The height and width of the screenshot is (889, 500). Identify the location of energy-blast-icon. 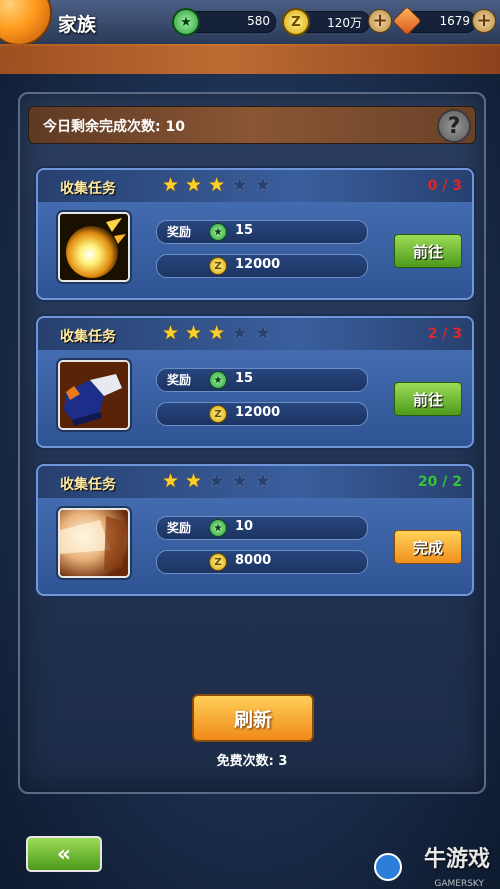
(94, 247).